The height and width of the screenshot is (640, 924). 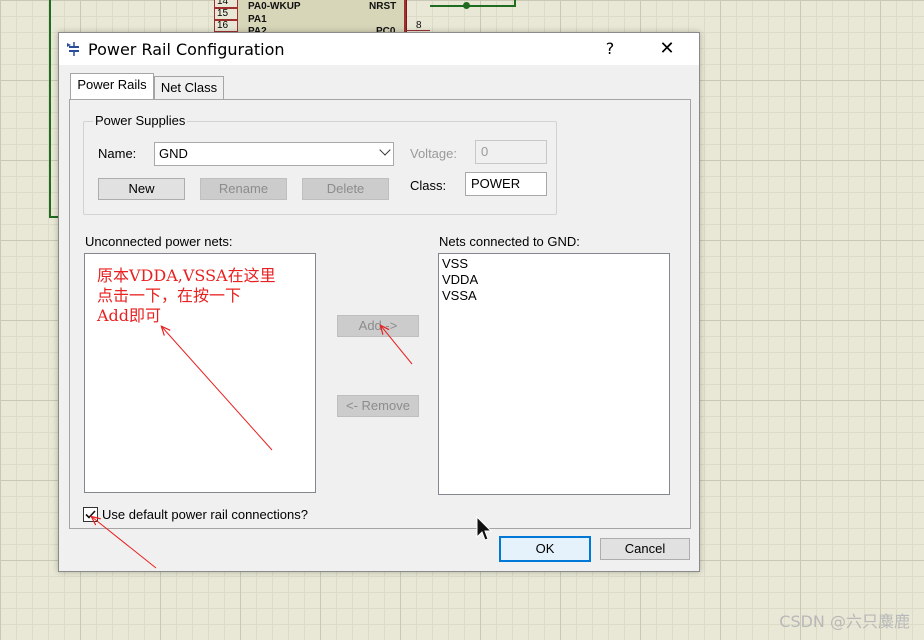 What do you see at coordinates (844, 621) in the screenshot?
I see `watermark: CSDN @六只麋鹿` at bounding box center [844, 621].